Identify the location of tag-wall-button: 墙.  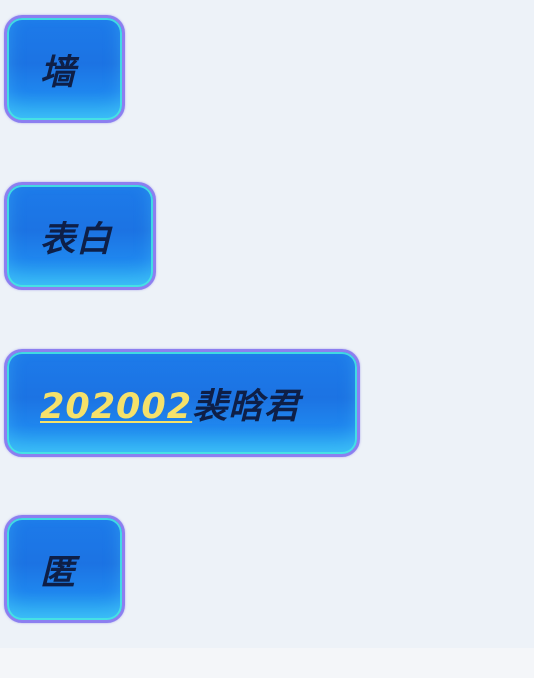
(64, 69).